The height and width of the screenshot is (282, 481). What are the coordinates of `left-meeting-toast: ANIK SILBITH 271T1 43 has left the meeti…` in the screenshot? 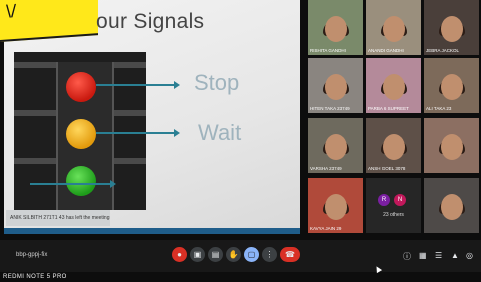 It's located at (58, 218).